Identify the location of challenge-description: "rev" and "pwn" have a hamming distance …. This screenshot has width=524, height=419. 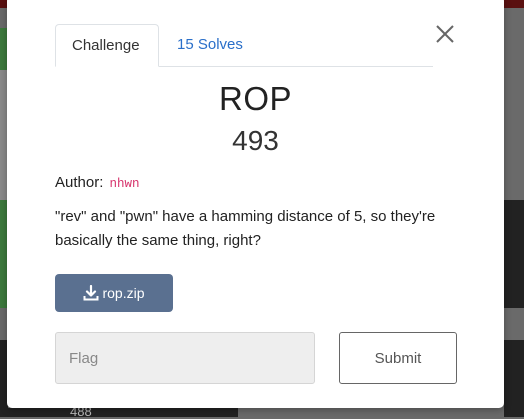
(245, 228).